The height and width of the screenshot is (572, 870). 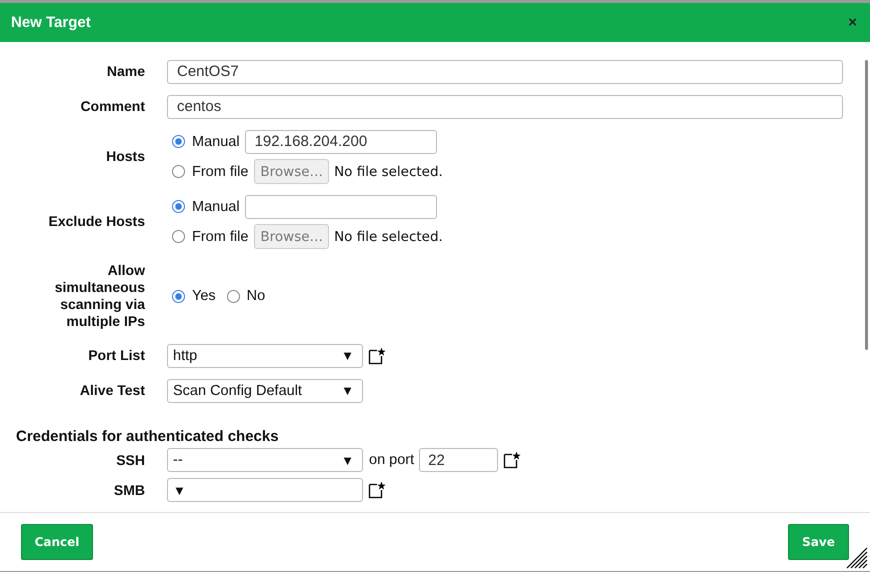 What do you see at coordinates (128, 490) in the screenshot?
I see `field-label: SMB` at bounding box center [128, 490].